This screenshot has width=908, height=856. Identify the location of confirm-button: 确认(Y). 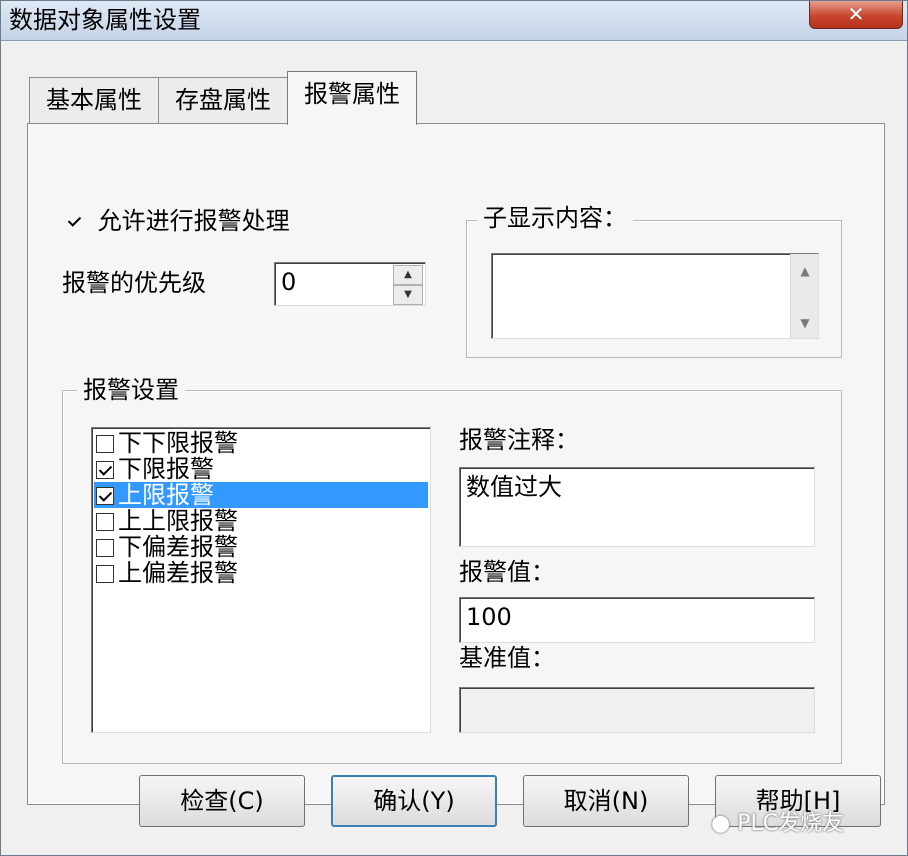
(414, 801).